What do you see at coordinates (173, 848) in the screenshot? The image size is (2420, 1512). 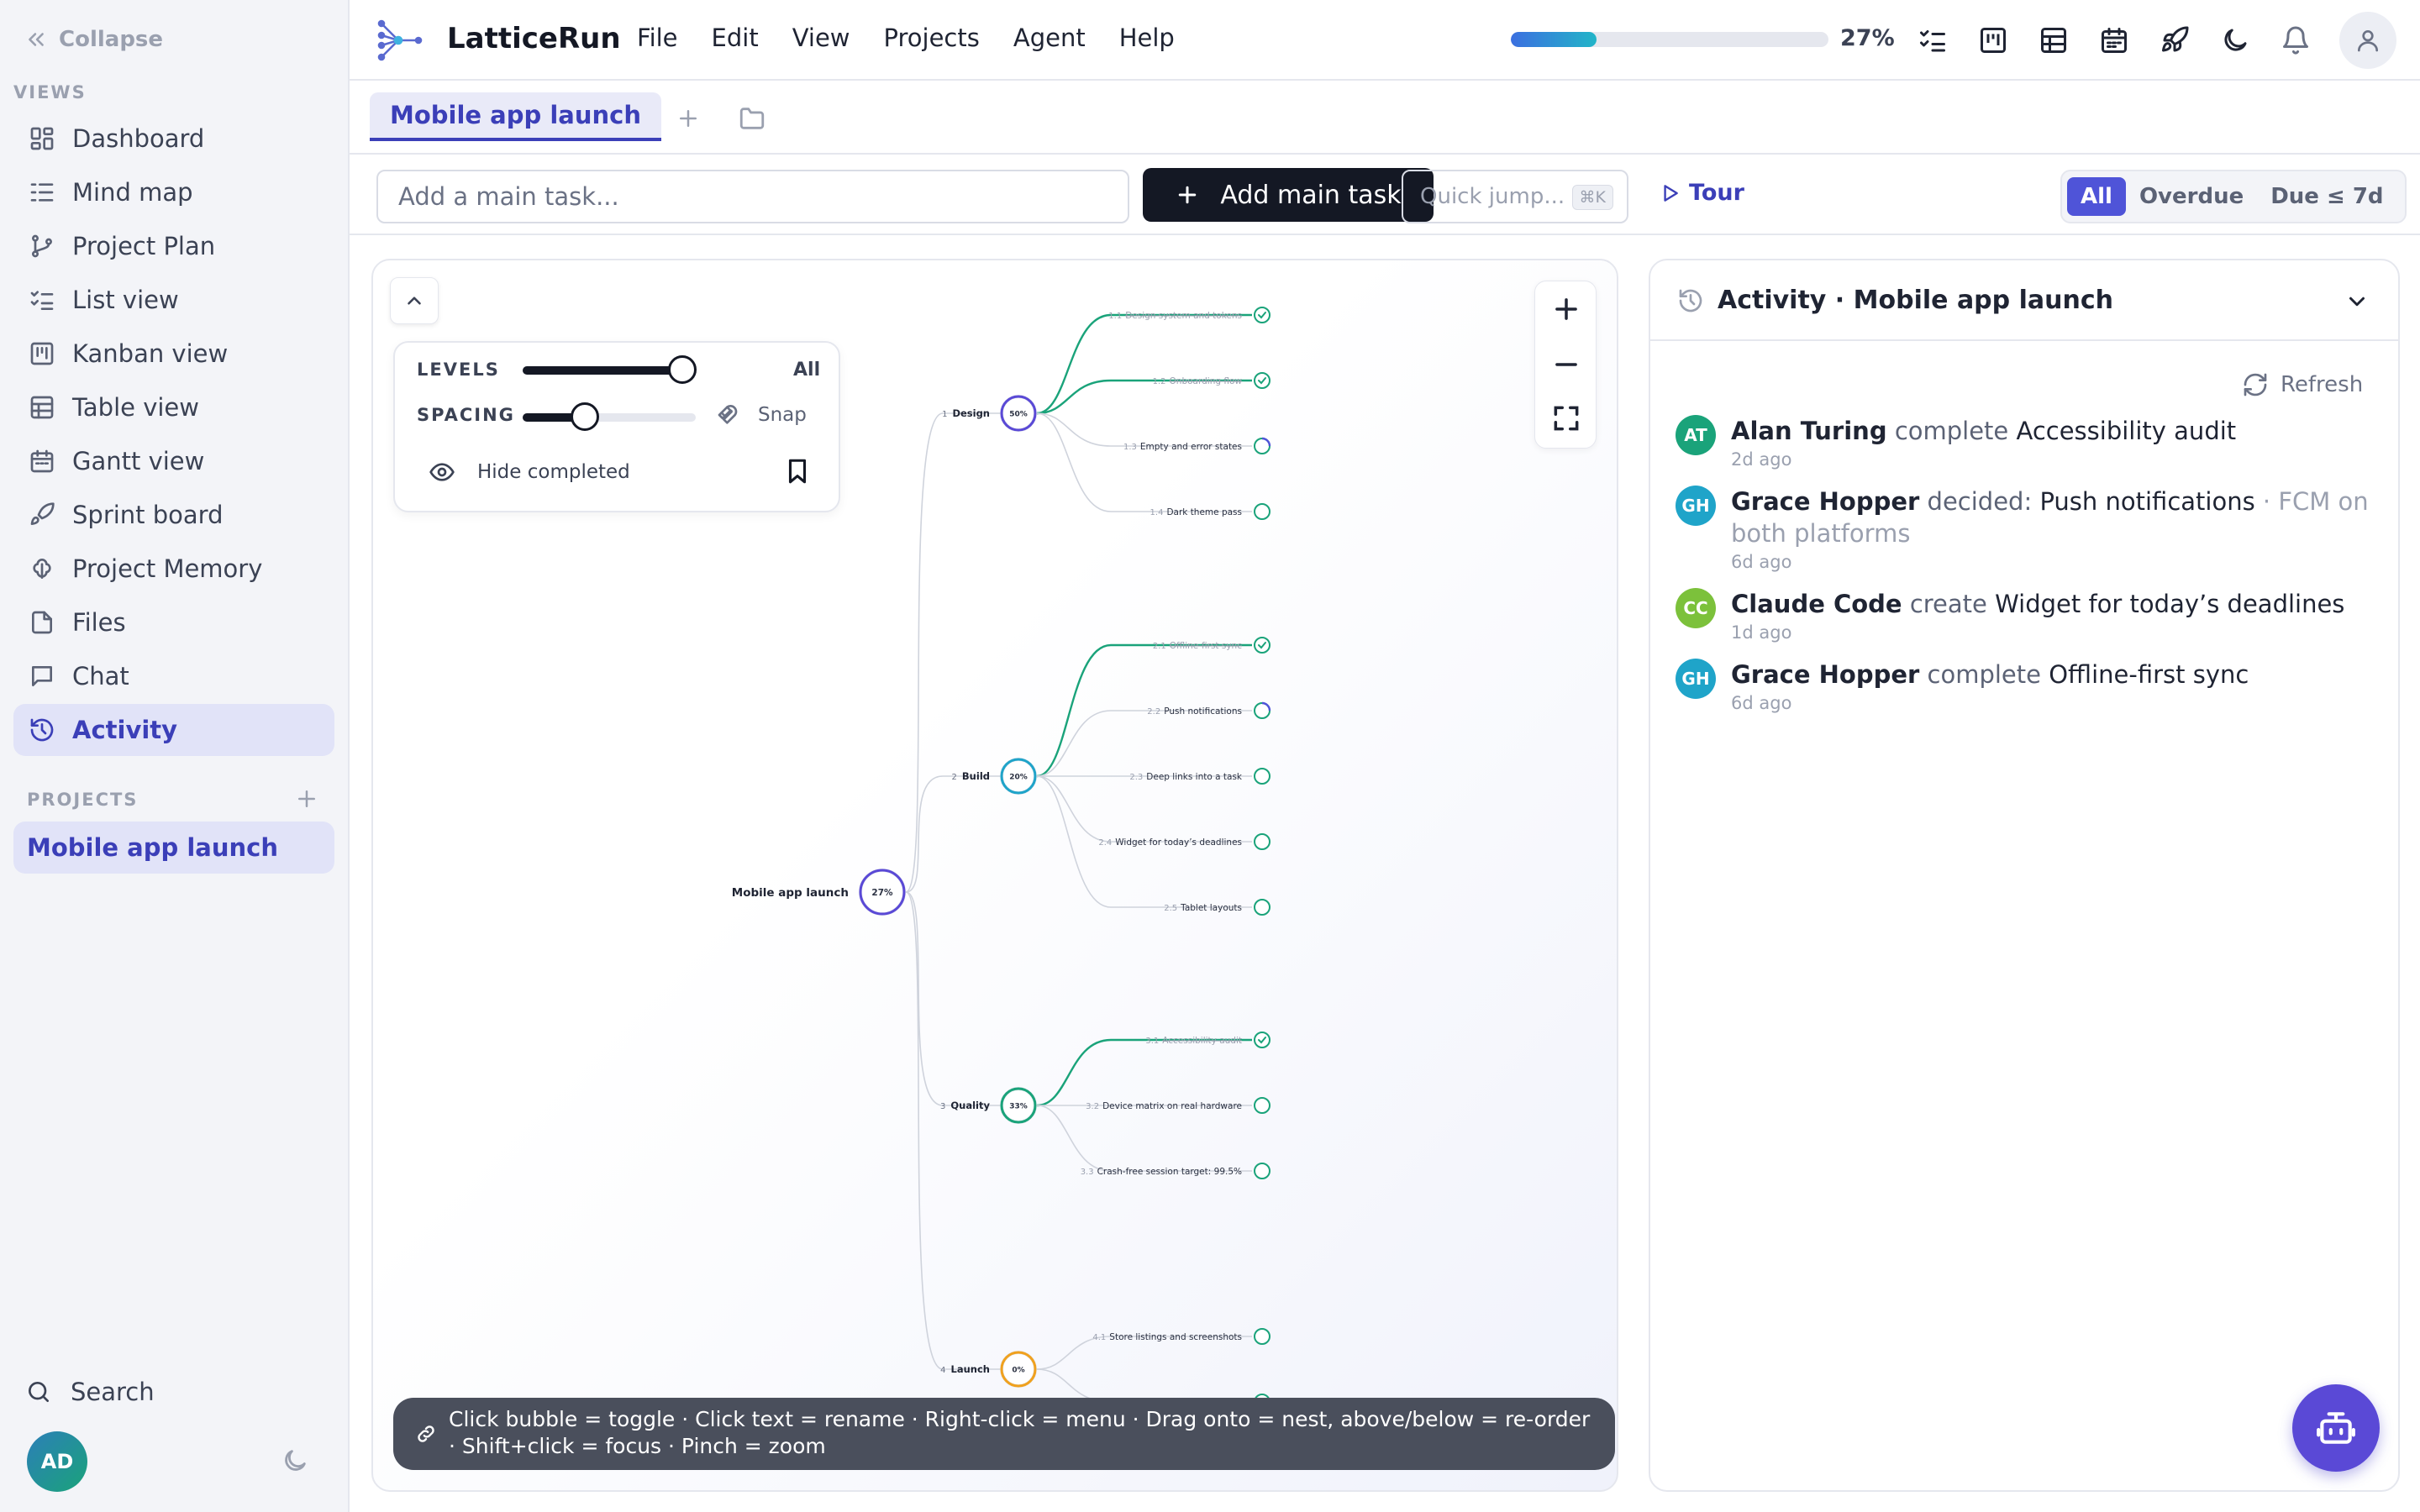 I see `project-item-mobile-app-launch: Mobile app launch` at bounding box center [173, 848].